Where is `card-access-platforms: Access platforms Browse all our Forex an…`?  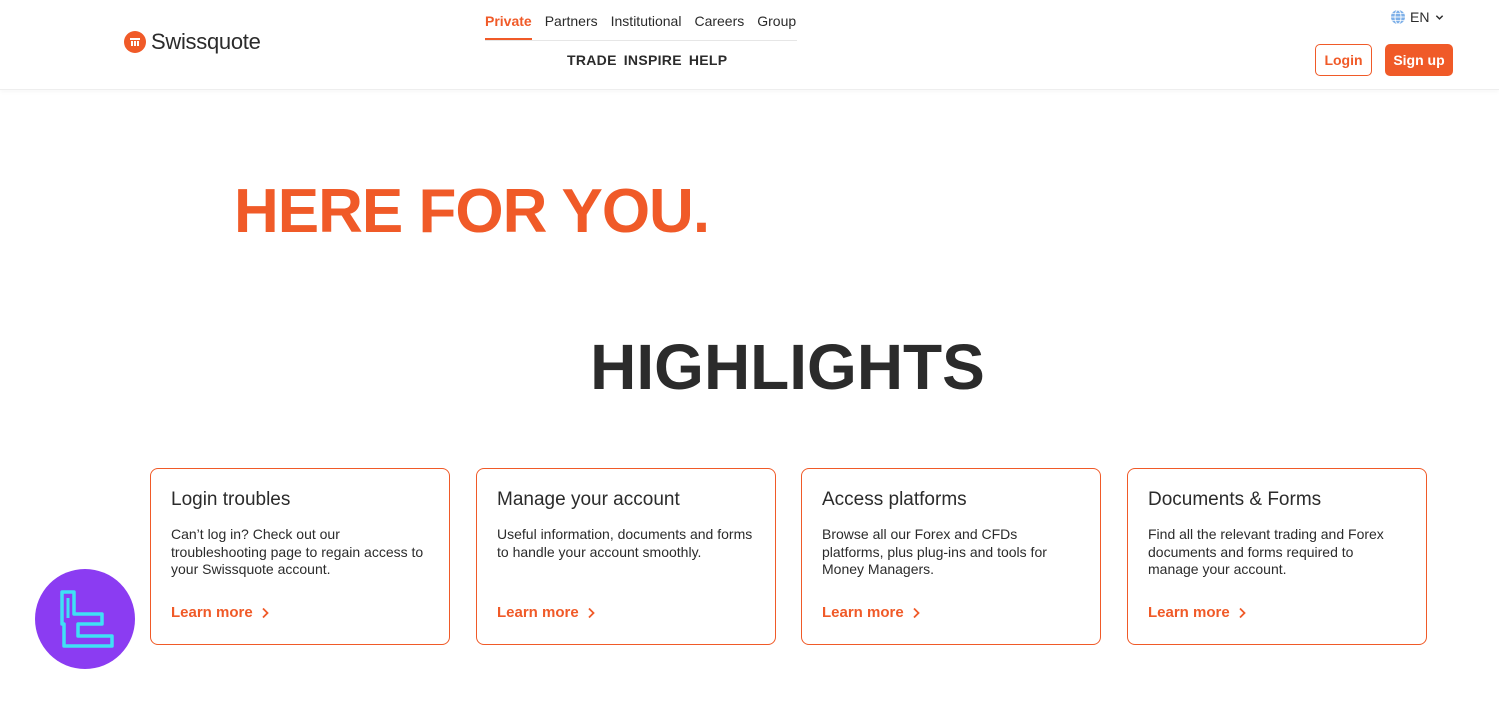
card-access-platforms: Access platforms Browse all our Forex an… is located at coordinates (951, 556).